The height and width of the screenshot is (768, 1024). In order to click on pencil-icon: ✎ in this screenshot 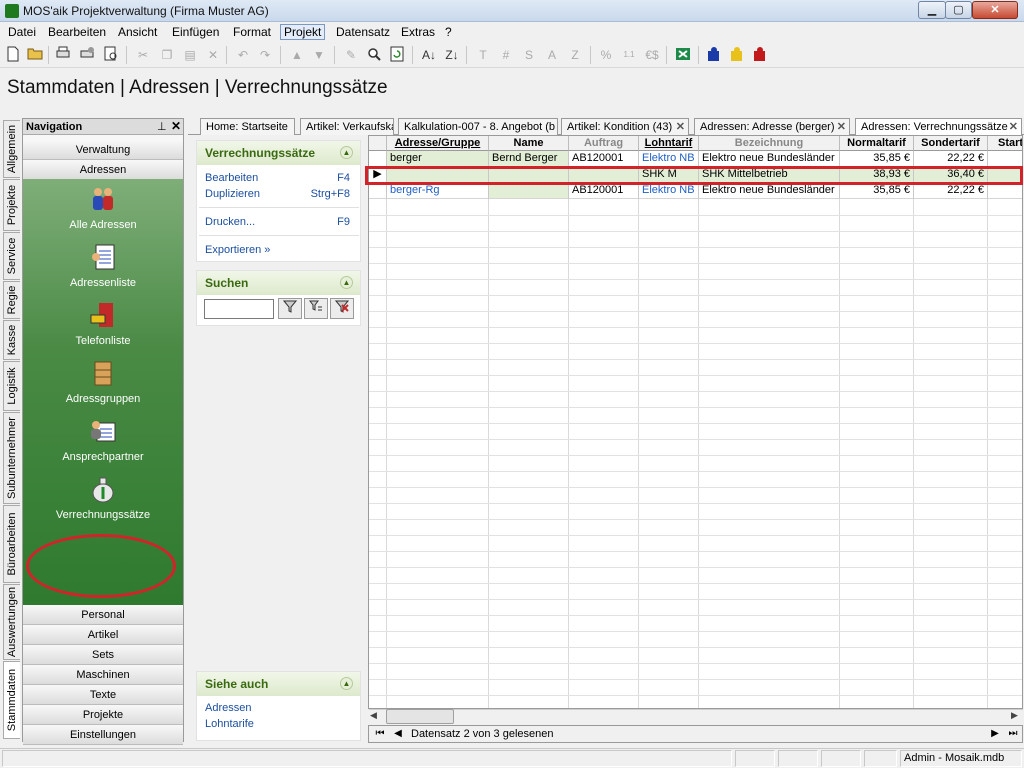, I will do `click(351, 55)`.